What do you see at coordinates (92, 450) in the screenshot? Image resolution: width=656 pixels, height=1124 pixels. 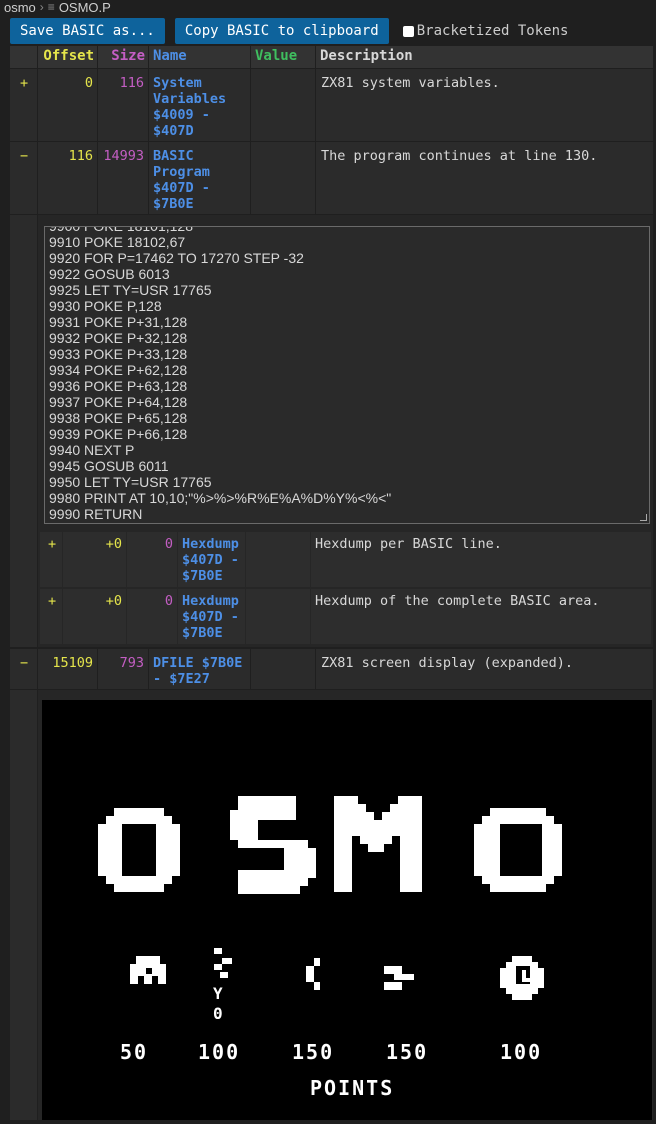 I see `basic-line: 9940 NEXT P` at bounding box center [92, 450].